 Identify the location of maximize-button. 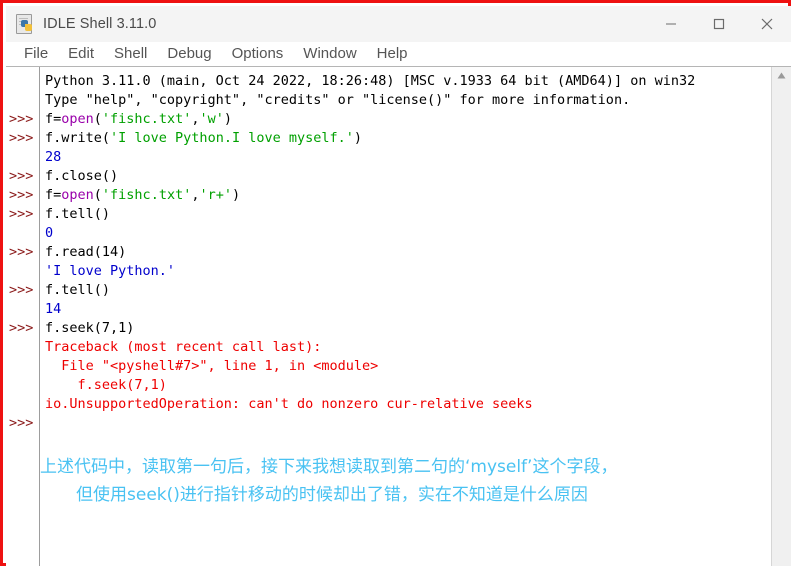
(719, 24).